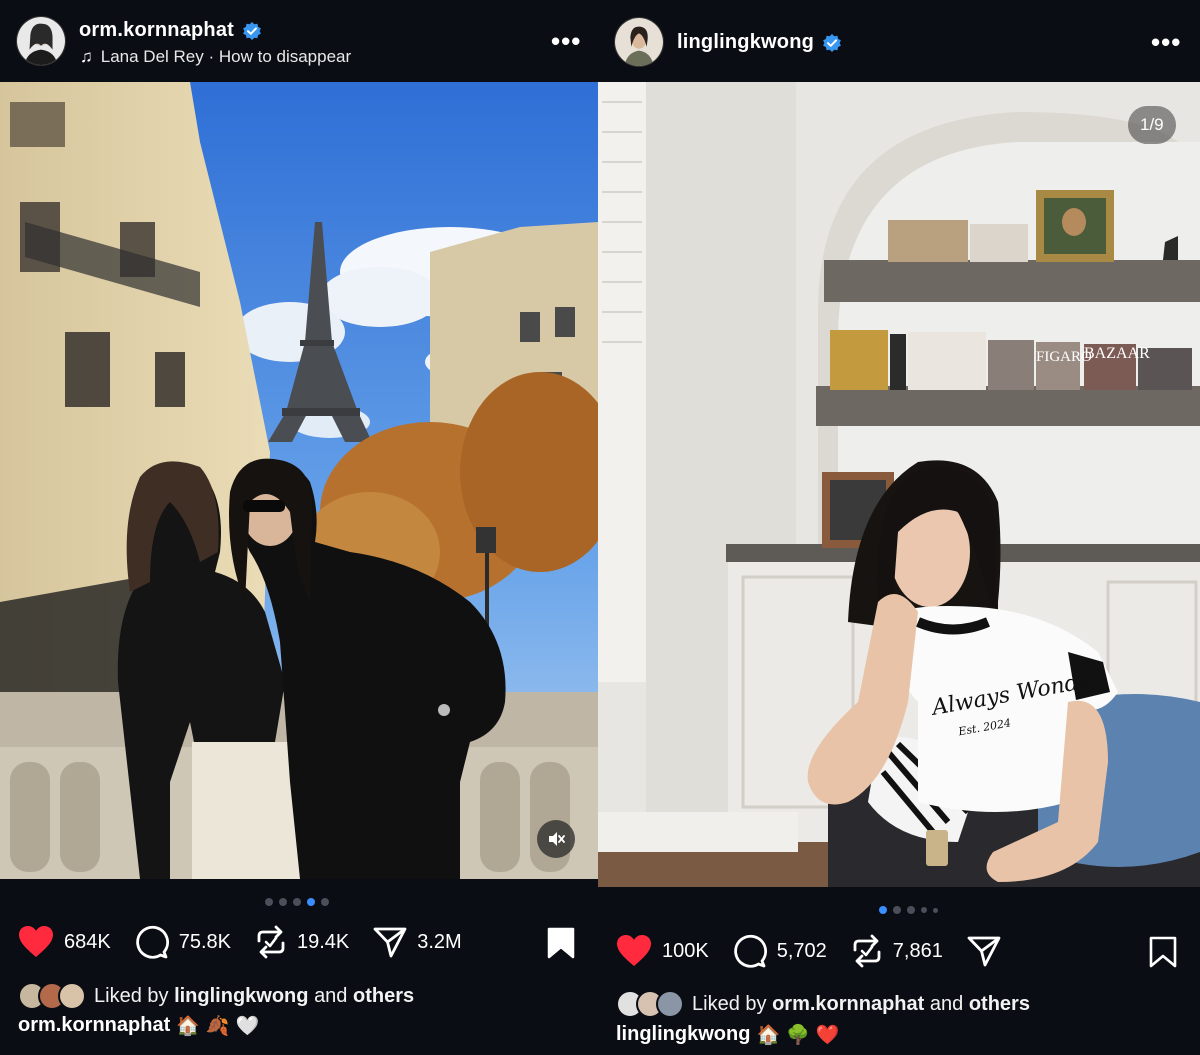 This screenshot has height=1055, width=1200. I want to click on right-carousel-dots, so click(908, 910).